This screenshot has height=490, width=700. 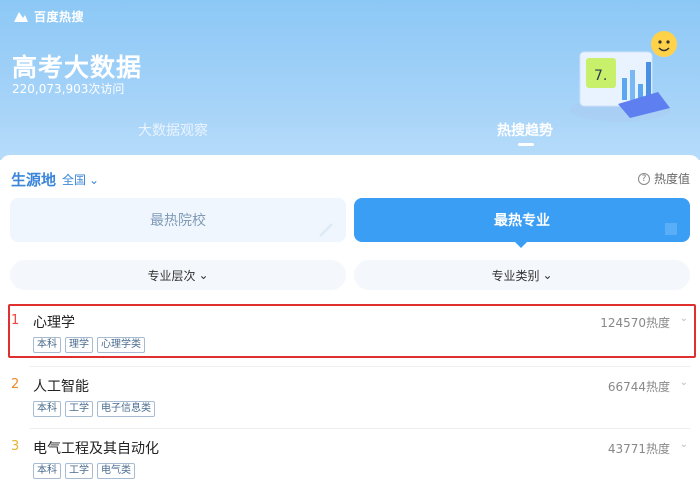 What do you see at coordinates (623, 76) in the screenshot?
I see `data-chart-illustration-icon: 7.` at bounding box center [623, 76].